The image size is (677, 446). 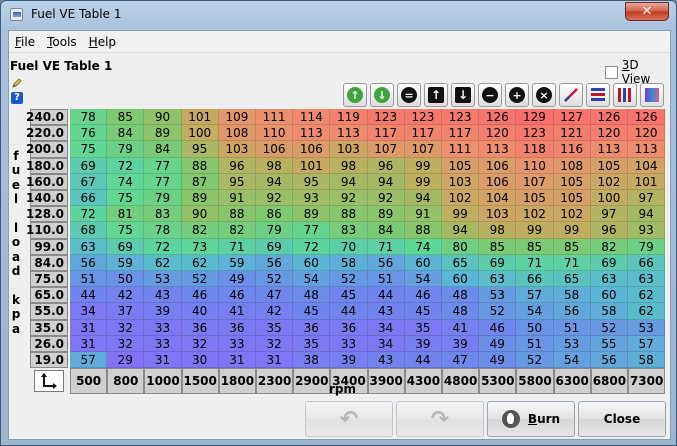 What do you see at coordinates (423, 165) in the screenshot?
I see `ve-table-cell: 99` at bounding box center [423, 165].